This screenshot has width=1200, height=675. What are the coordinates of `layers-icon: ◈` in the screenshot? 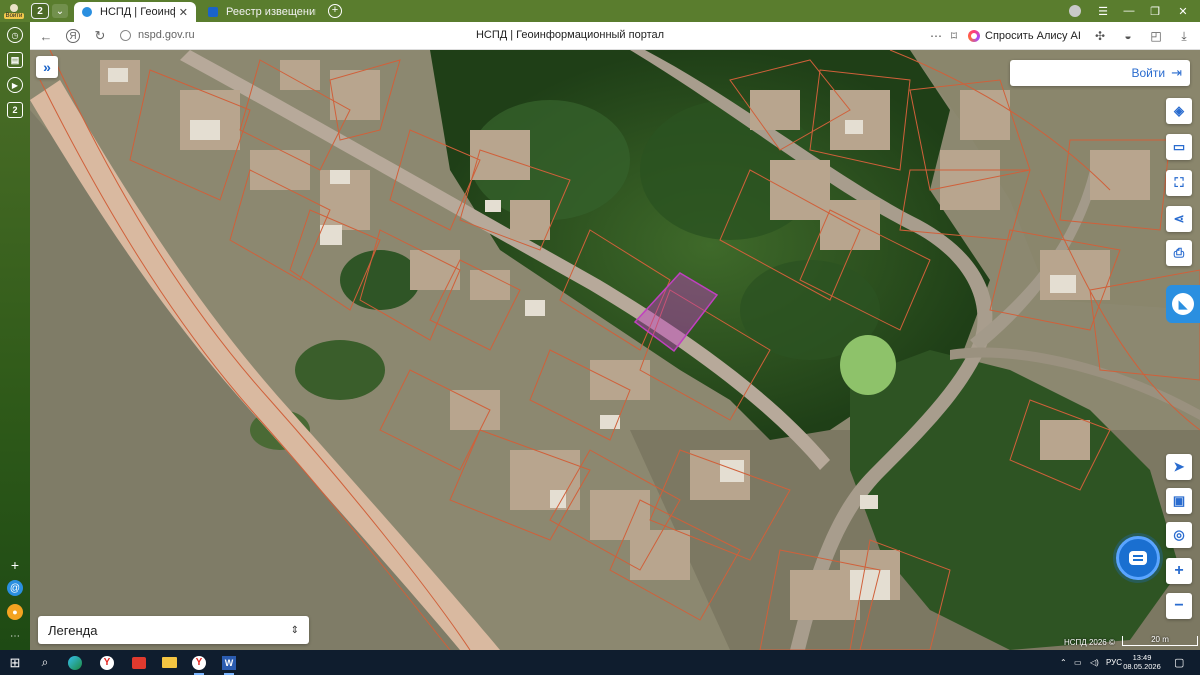 It's located at (1179, 110).